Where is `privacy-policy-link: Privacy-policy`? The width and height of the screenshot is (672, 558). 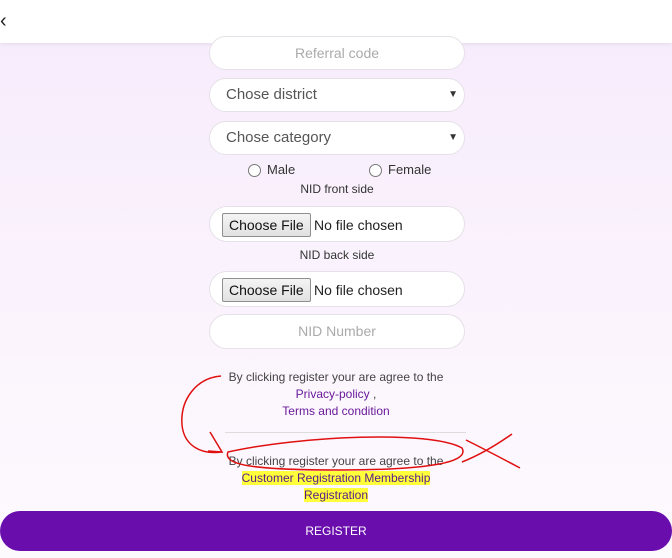 privacy-policy-link: Privacy-policy is located at coordinates (333, 394).